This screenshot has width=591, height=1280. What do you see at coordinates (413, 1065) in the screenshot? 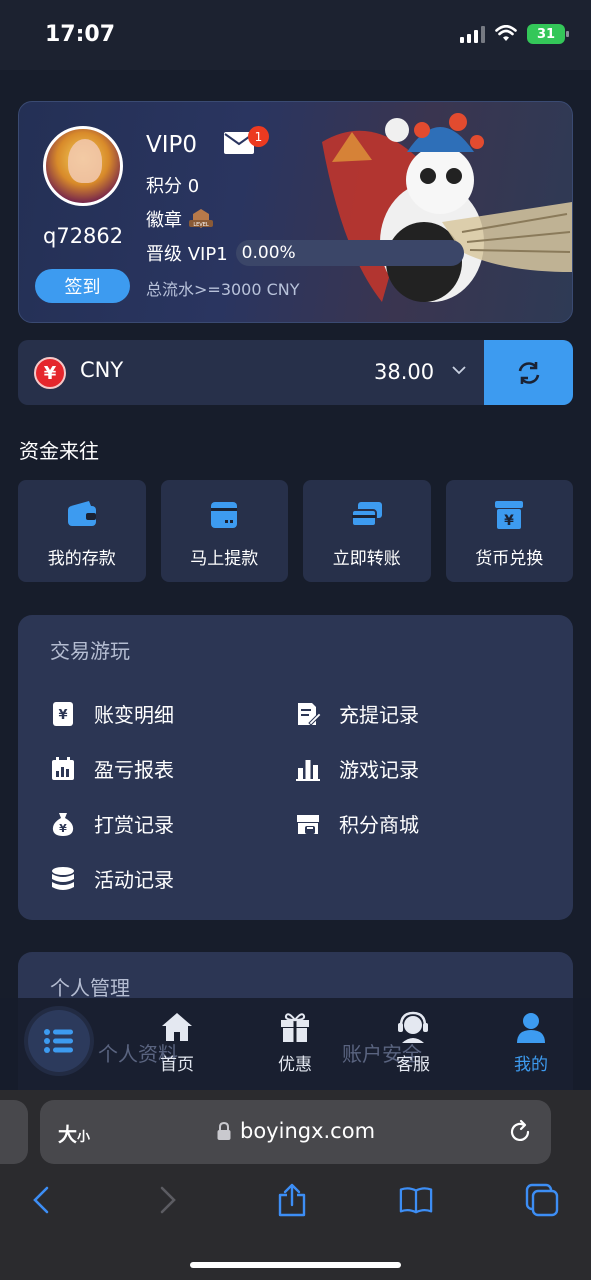
I see `nav-item-label: 客服` at bounding box center [413, 1065].